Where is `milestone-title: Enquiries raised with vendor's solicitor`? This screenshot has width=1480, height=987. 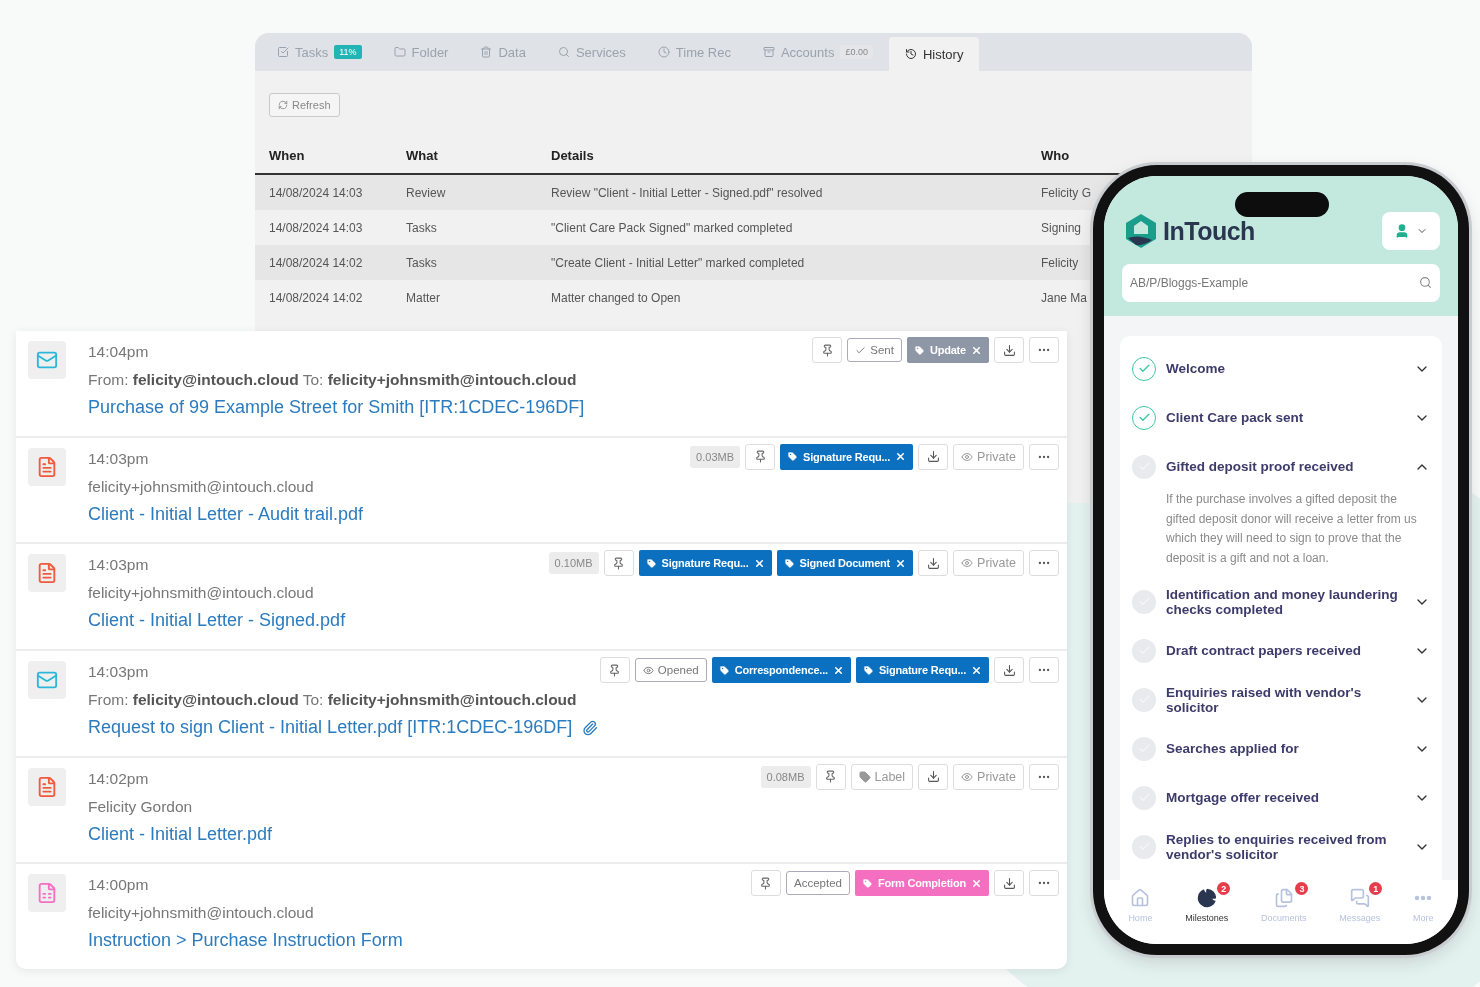
milestone-title: Enquiries raised with vendor's solicitor is located at coordinates (1264, 699).